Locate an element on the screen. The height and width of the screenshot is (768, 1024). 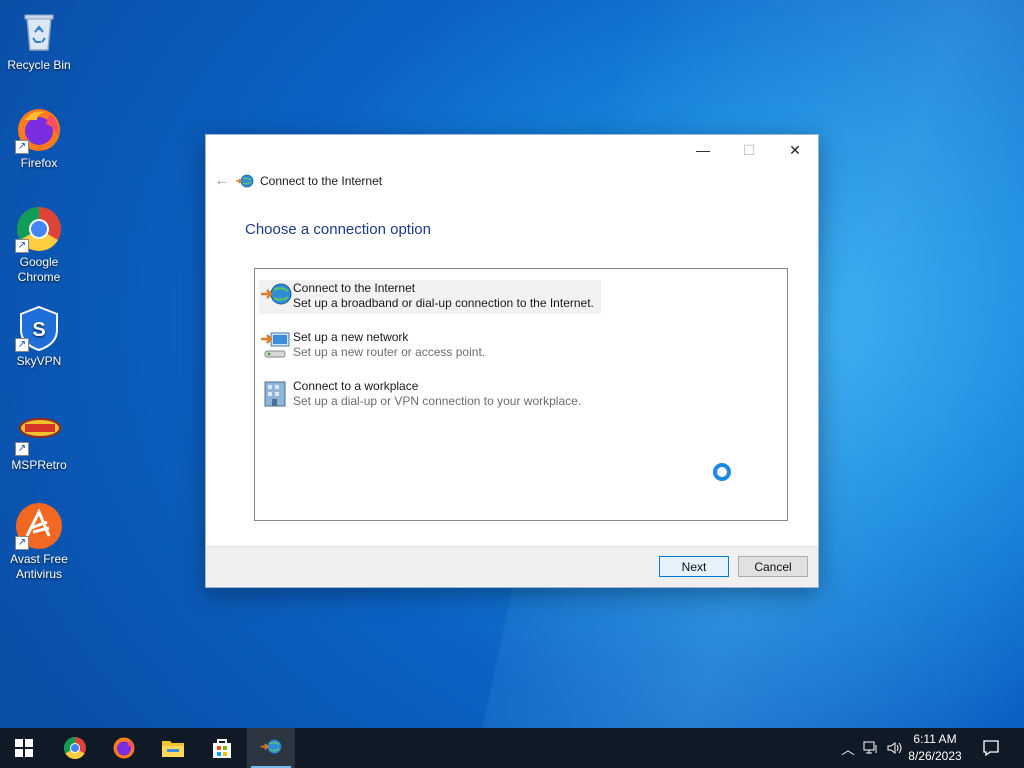
desktop-icon-label: Google Chrome is located at coordinates (39, 269).